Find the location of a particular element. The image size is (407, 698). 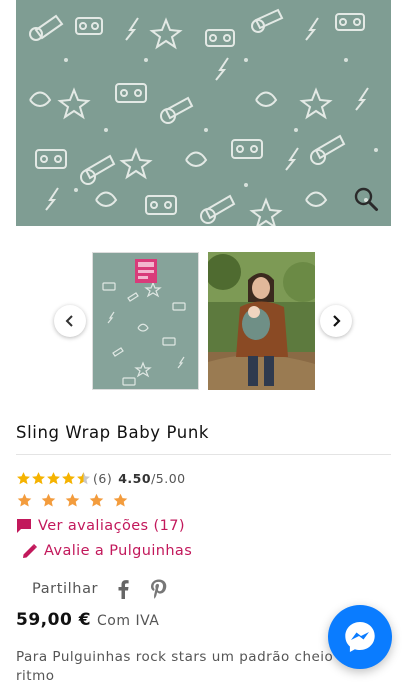

person-thumbnail-image is located at coordinates (261, 321).